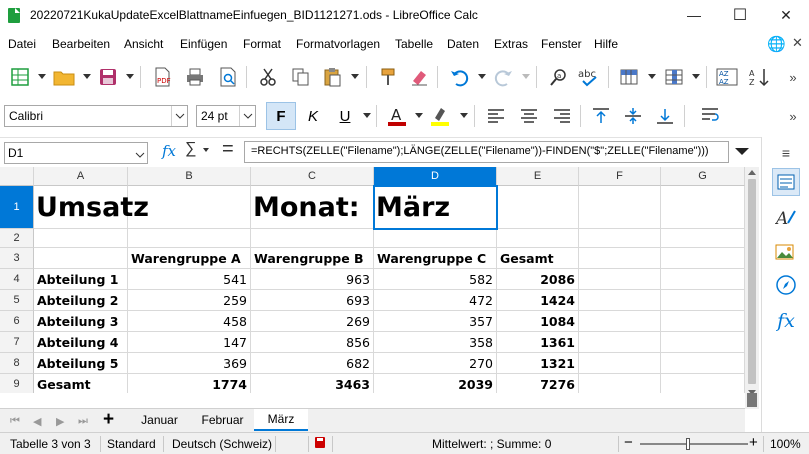  I want to click on print-preview-icon, so click(228, 77).